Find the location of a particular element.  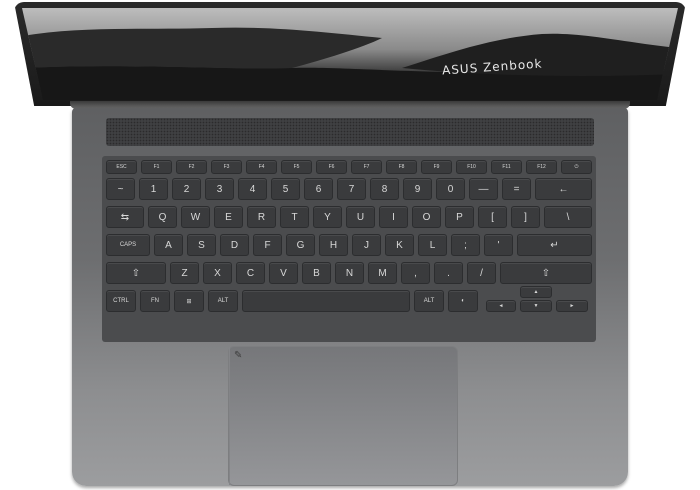

key-f9: F9 is located at coordinates (436, 167).